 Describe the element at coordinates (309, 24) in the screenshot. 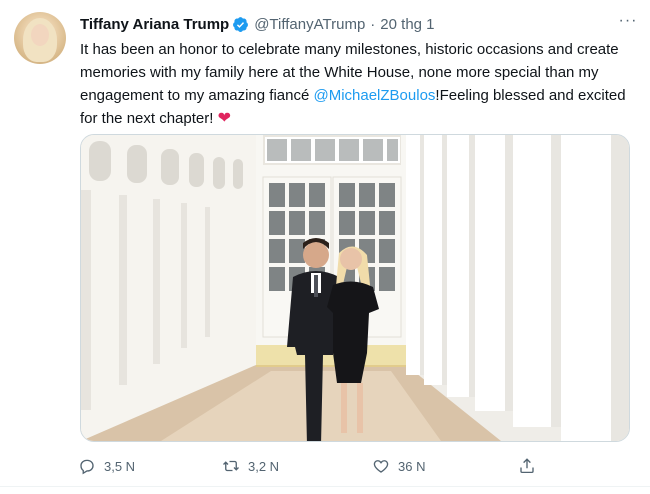

I see `author-handle: @TiffanyATrump` at that location.